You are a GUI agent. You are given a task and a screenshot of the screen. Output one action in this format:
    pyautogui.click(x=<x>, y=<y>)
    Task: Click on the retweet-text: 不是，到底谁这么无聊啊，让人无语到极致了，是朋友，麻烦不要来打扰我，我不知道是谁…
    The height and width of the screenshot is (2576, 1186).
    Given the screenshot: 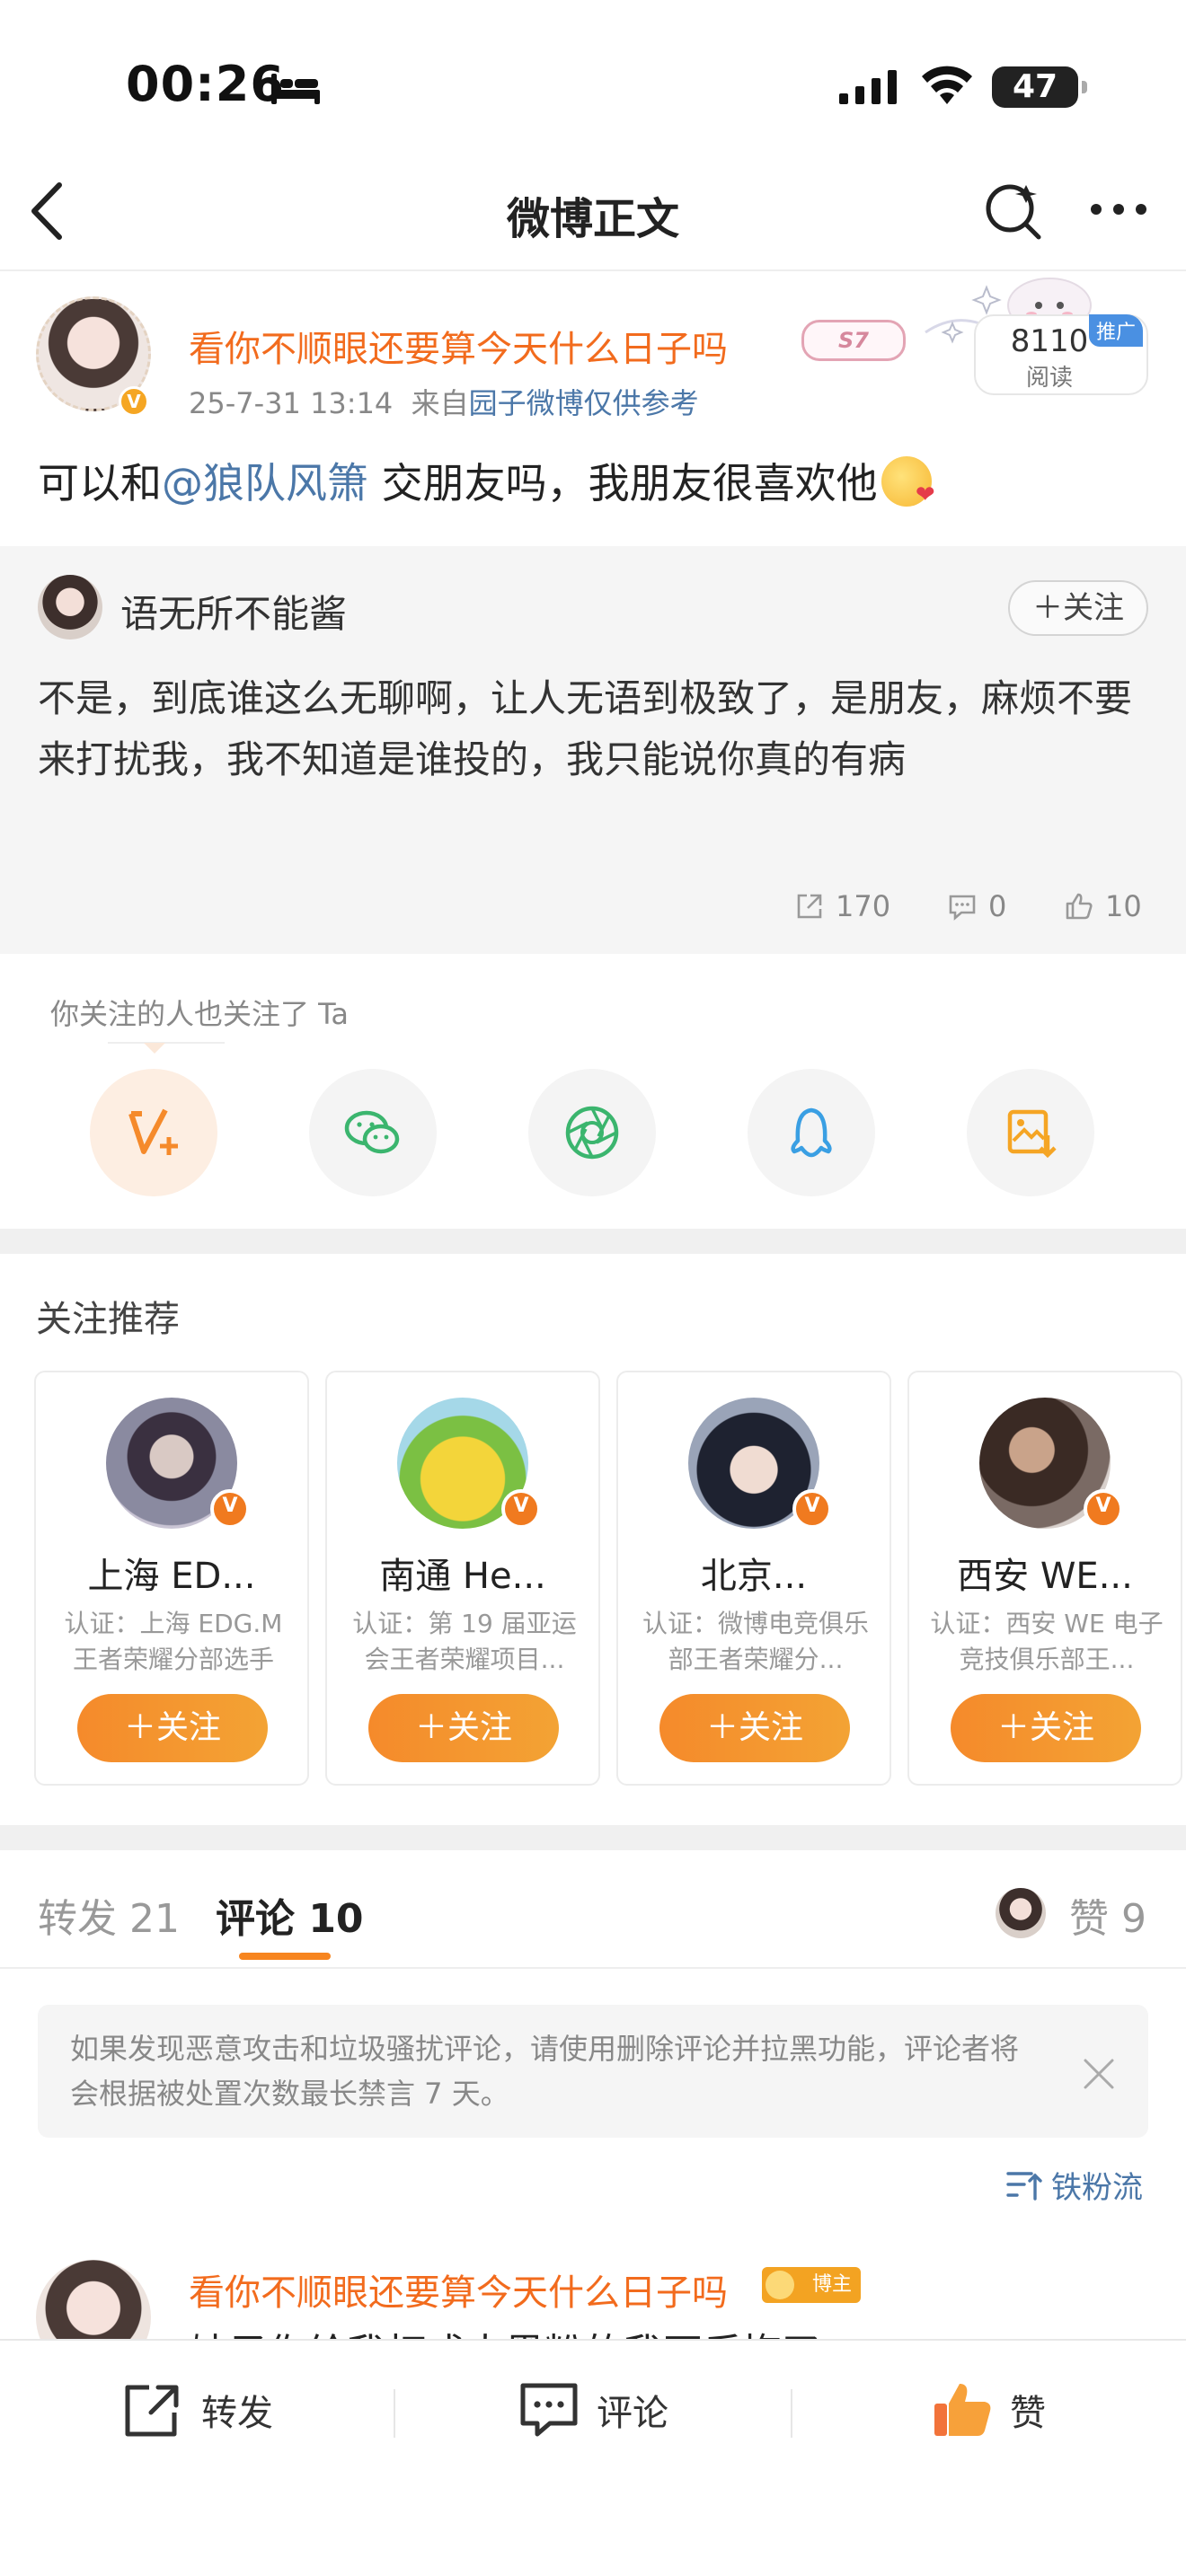 What is the action you would take?
    pyautogui.click(x=585, y=728)
    